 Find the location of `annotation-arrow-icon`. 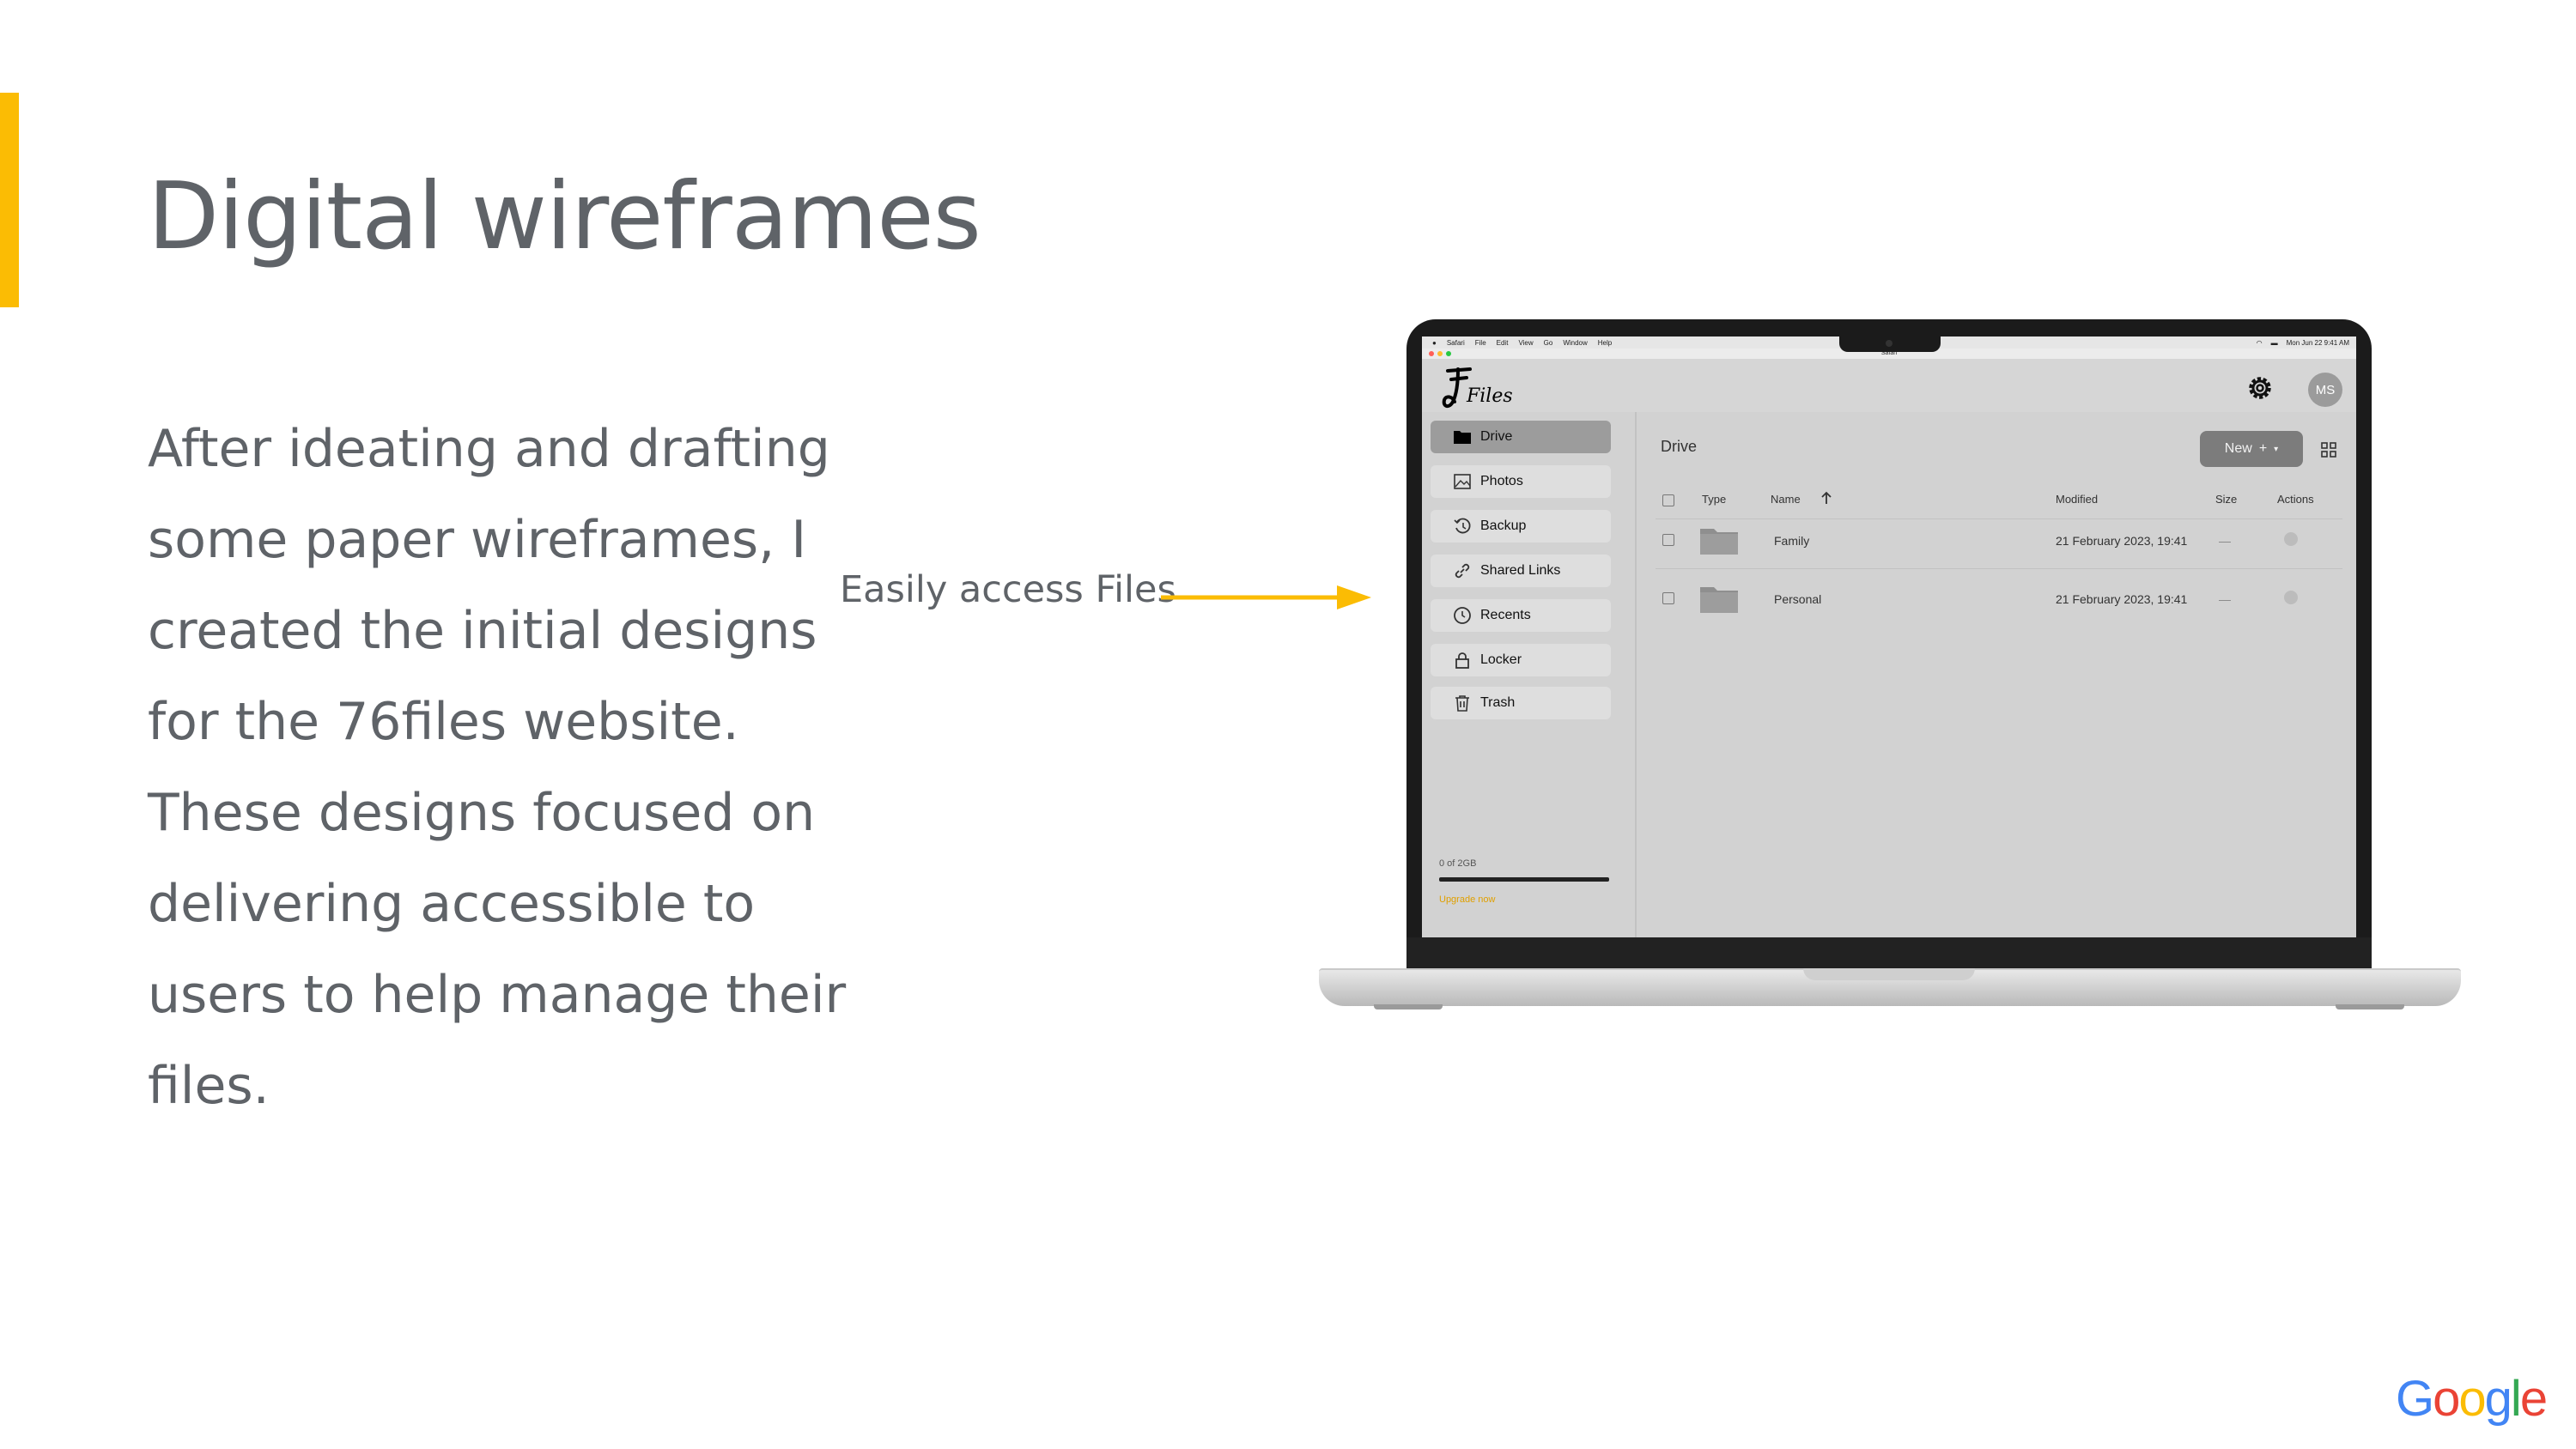

annotation-arrow-icon is located at coordinates (1266, 597).